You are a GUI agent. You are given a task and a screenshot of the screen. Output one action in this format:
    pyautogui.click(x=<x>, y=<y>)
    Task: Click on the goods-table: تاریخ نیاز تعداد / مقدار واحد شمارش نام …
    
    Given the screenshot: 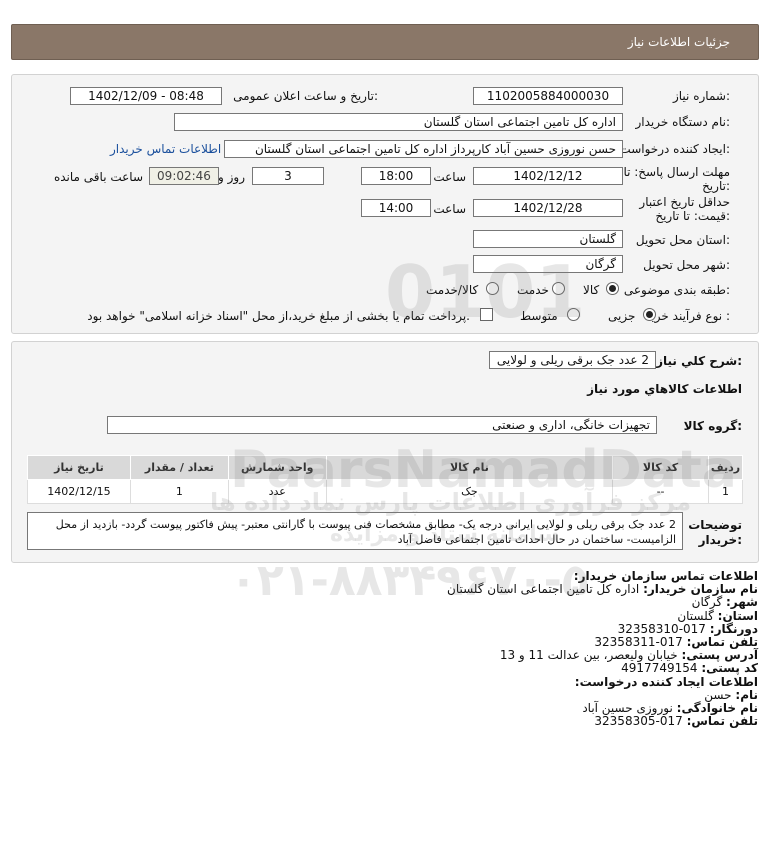 What is the action you would take?
    pyautogui.click(x=385, y=479)
    